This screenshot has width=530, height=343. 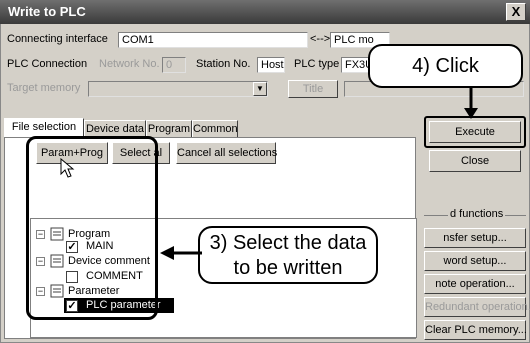 I want to click on step4-arrow-icon, so click(x=471, y=102).